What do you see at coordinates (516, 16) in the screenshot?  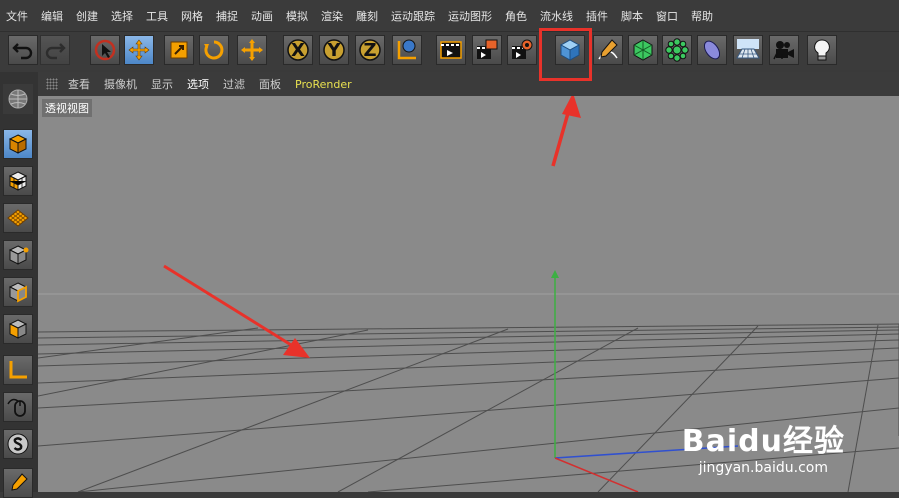 I see `menu-character: 角色` at bounding box center [516, 16].